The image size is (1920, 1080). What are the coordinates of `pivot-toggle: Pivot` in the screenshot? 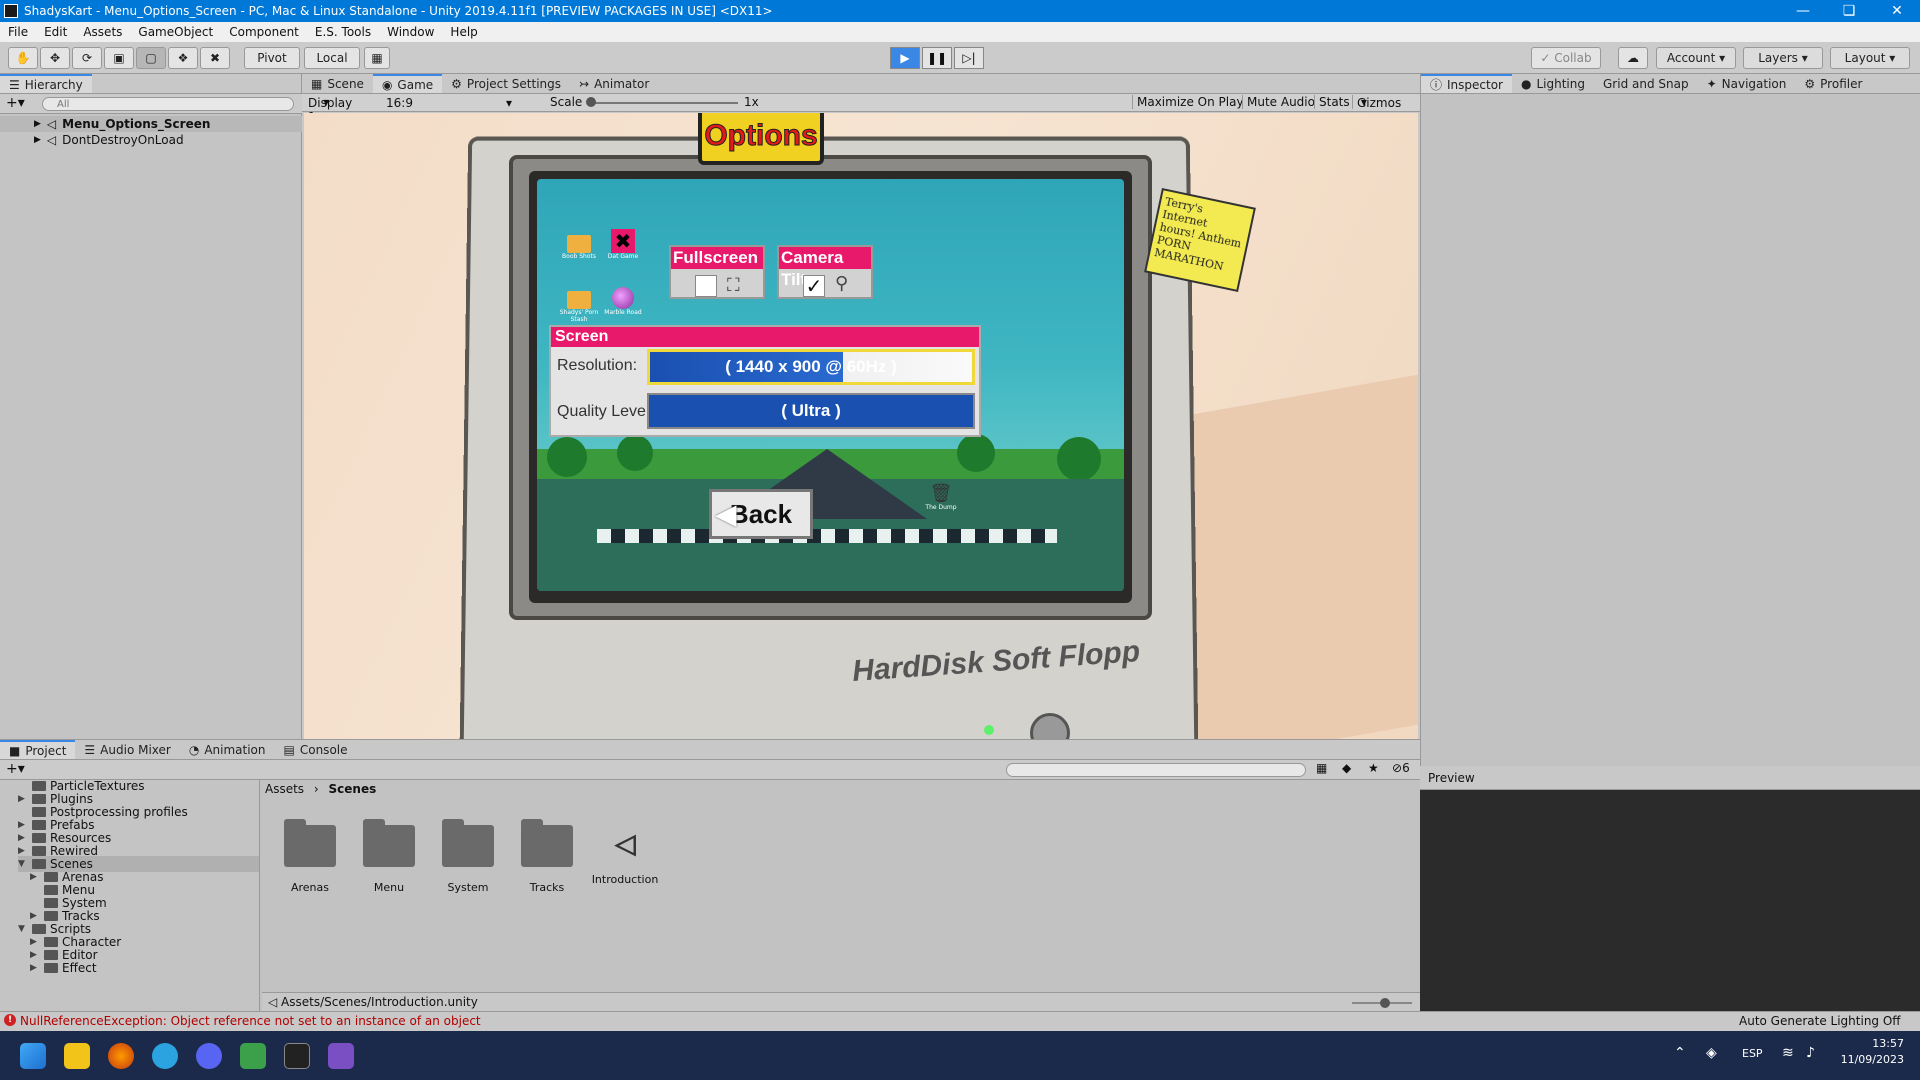 It's located at (272, 58).